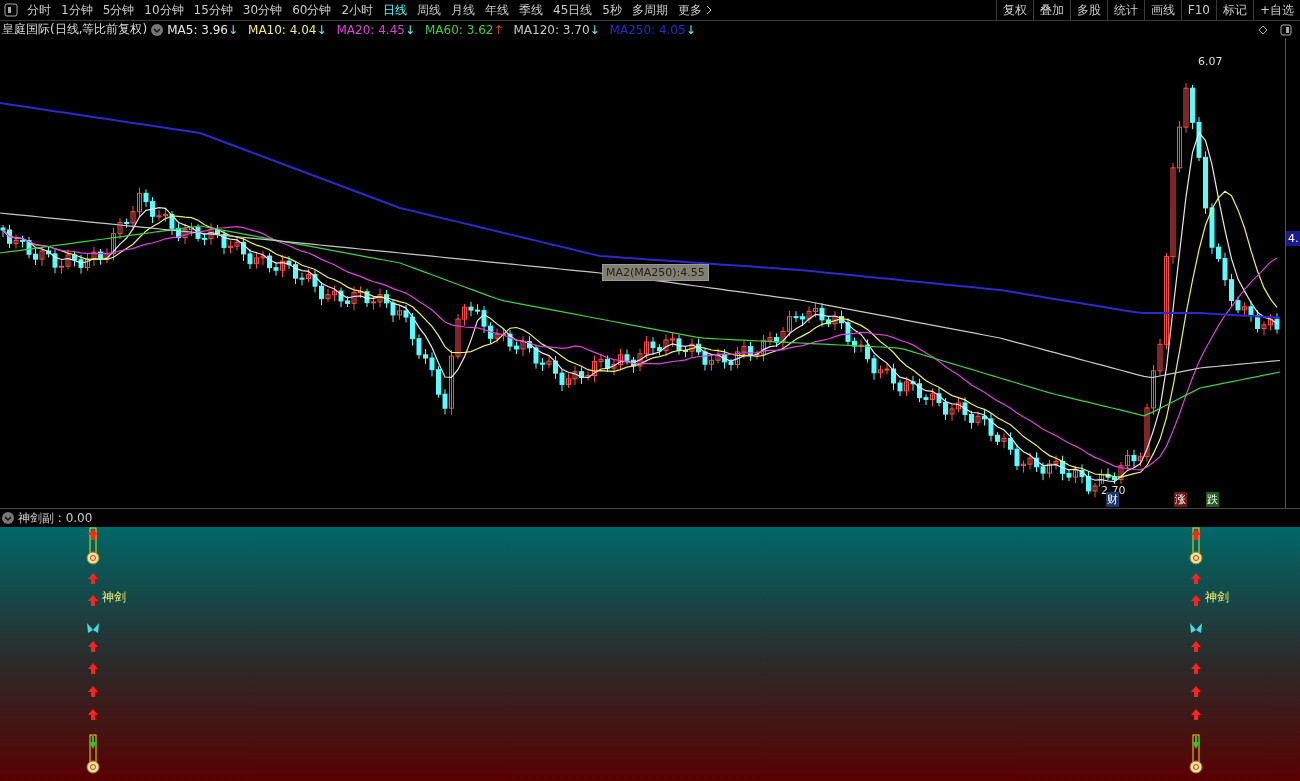  What do you see at coordinates (164, 10) in the screenshot?
I see `period-tab: 10分钟` at bounding box center [164, 10].